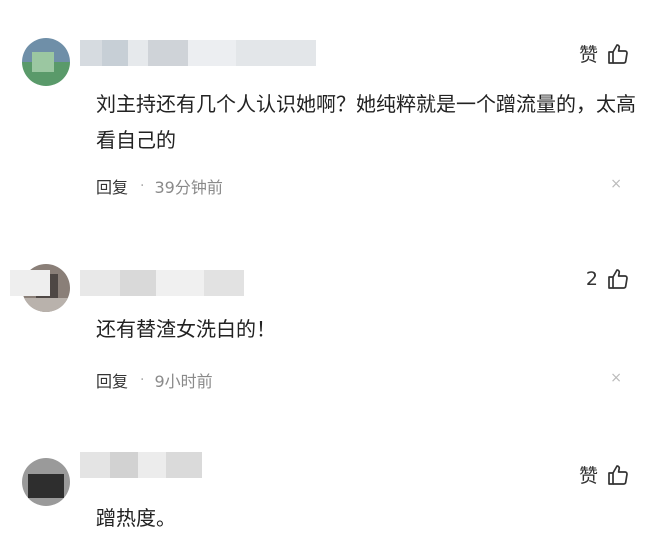  What do you see at coordinates (186, 329) in the screenshot?
I see `comment-text: 还有替渣女洗白的！` at bounding box center [186, 329].